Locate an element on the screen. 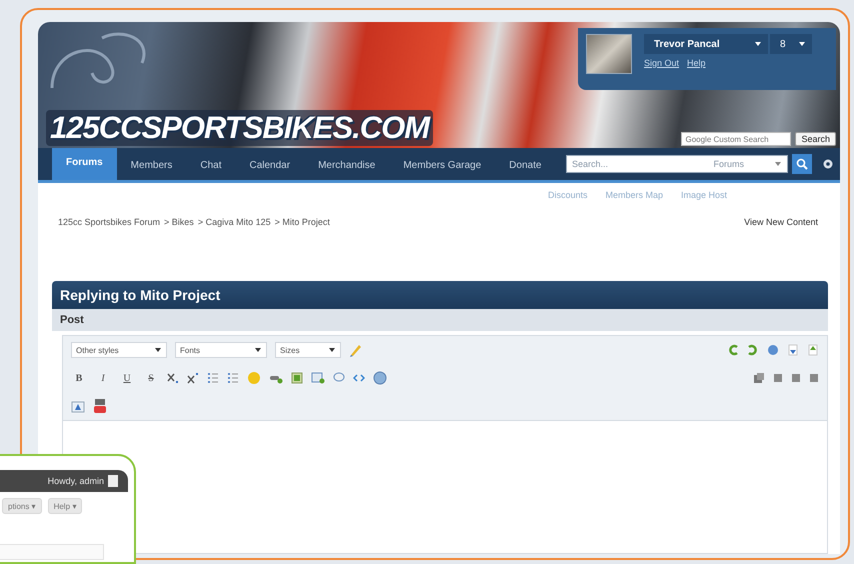  undo-icon is located at coordinates (733, 350).